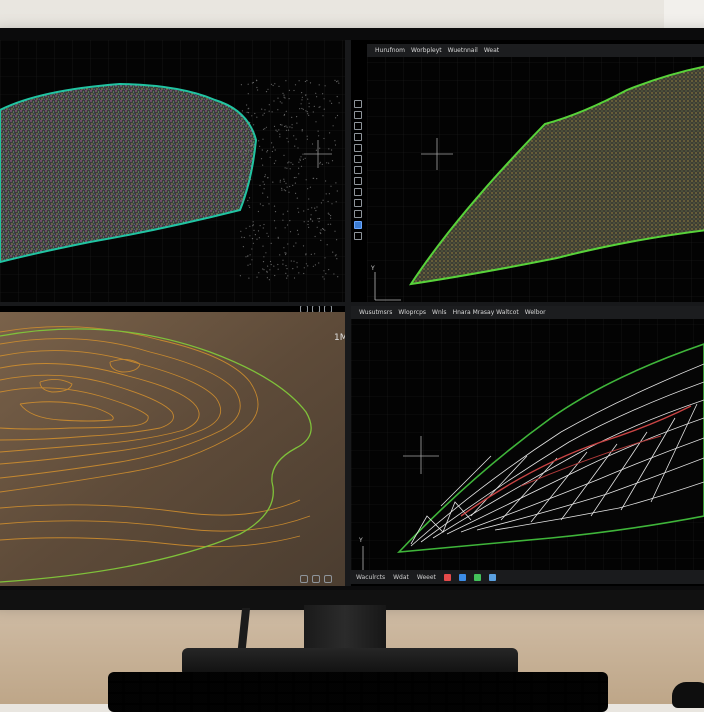 This screenshot has width=704, height=712. What do you see at coordinates (370, 577) in the screenshot?
I see `status-item: Waculrcts` at bounding box center [370, 577].